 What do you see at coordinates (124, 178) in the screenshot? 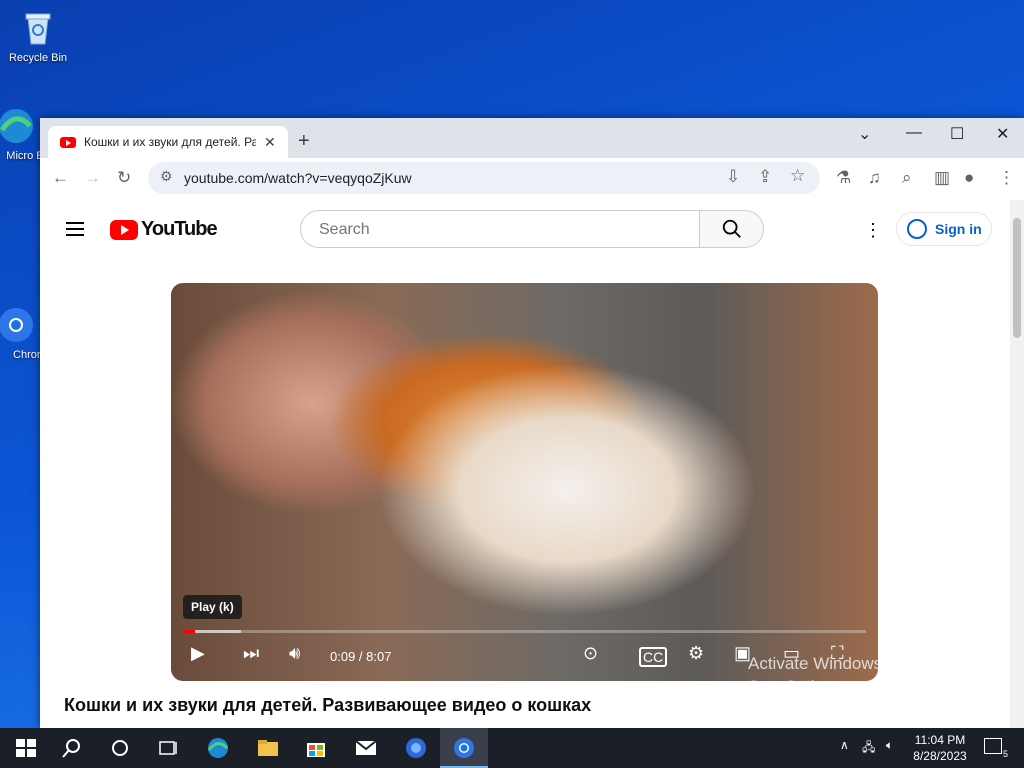
I see `reload-icon: ↻` at bounding box center [124, 178].